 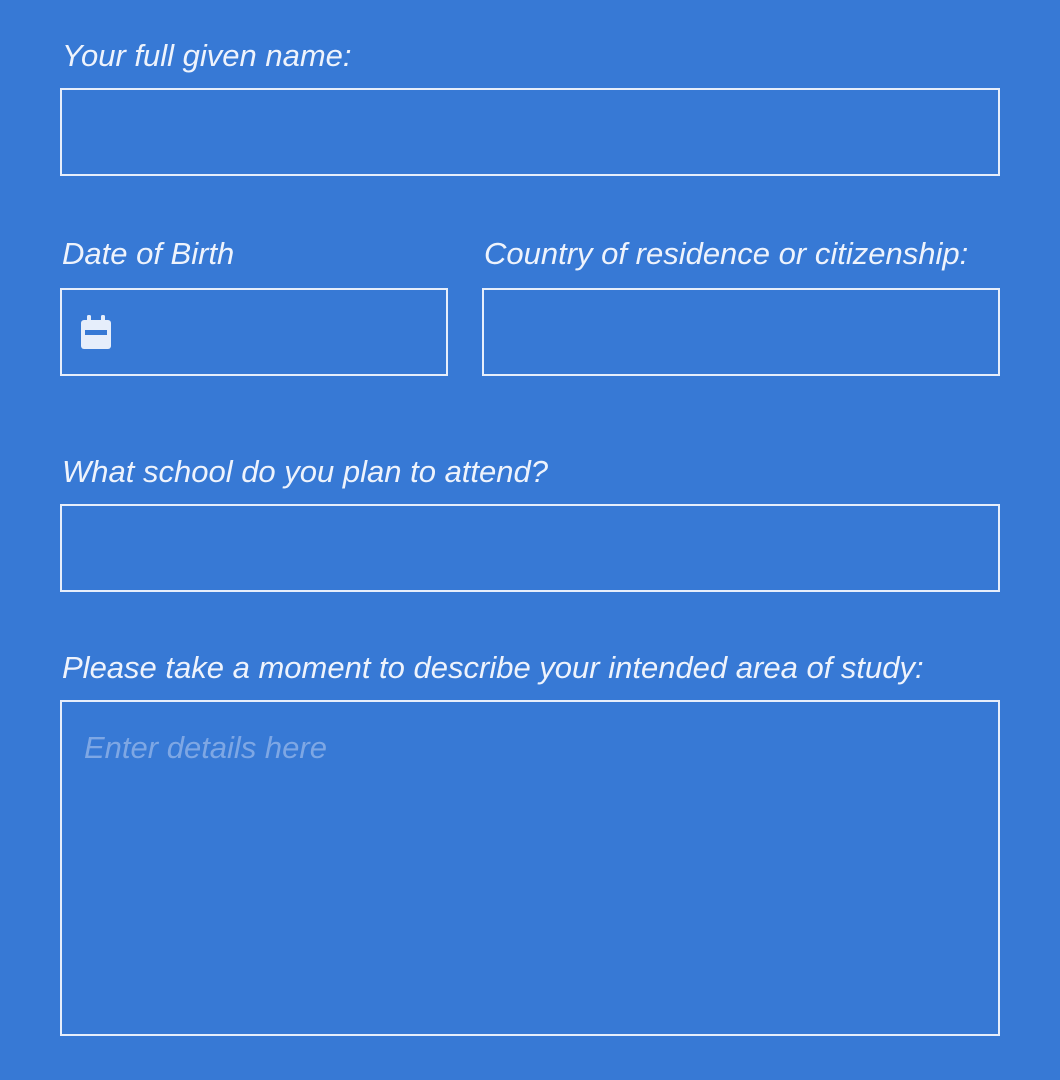 I want to click on date-of-birth-input, so click(x=287, y=332).